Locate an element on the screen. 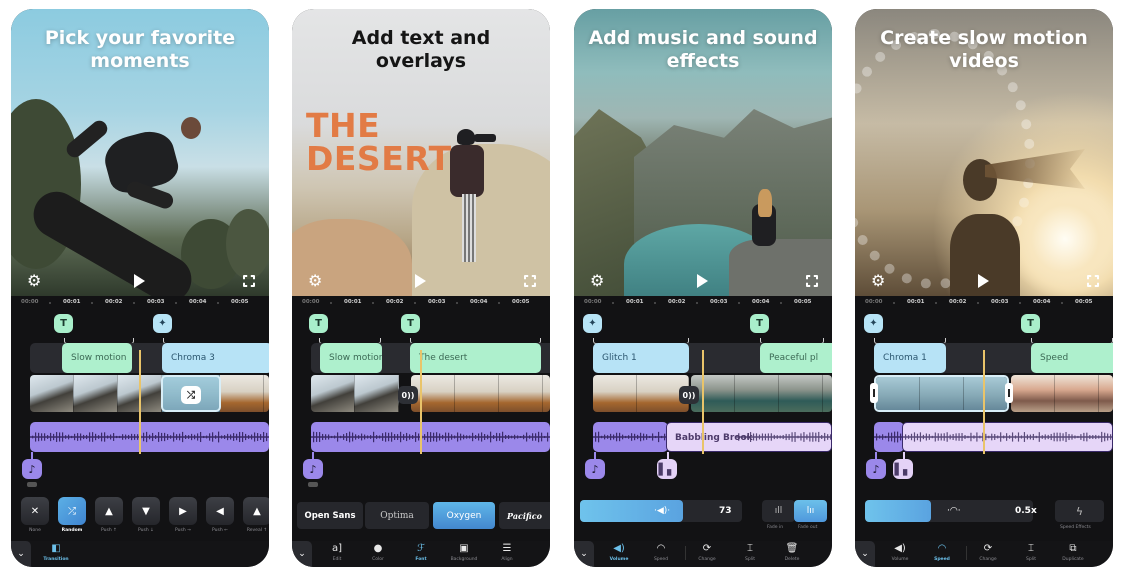 This screenshot has width=1122, height=569. tool-color: ● Color is located at coordinates (378, 552).